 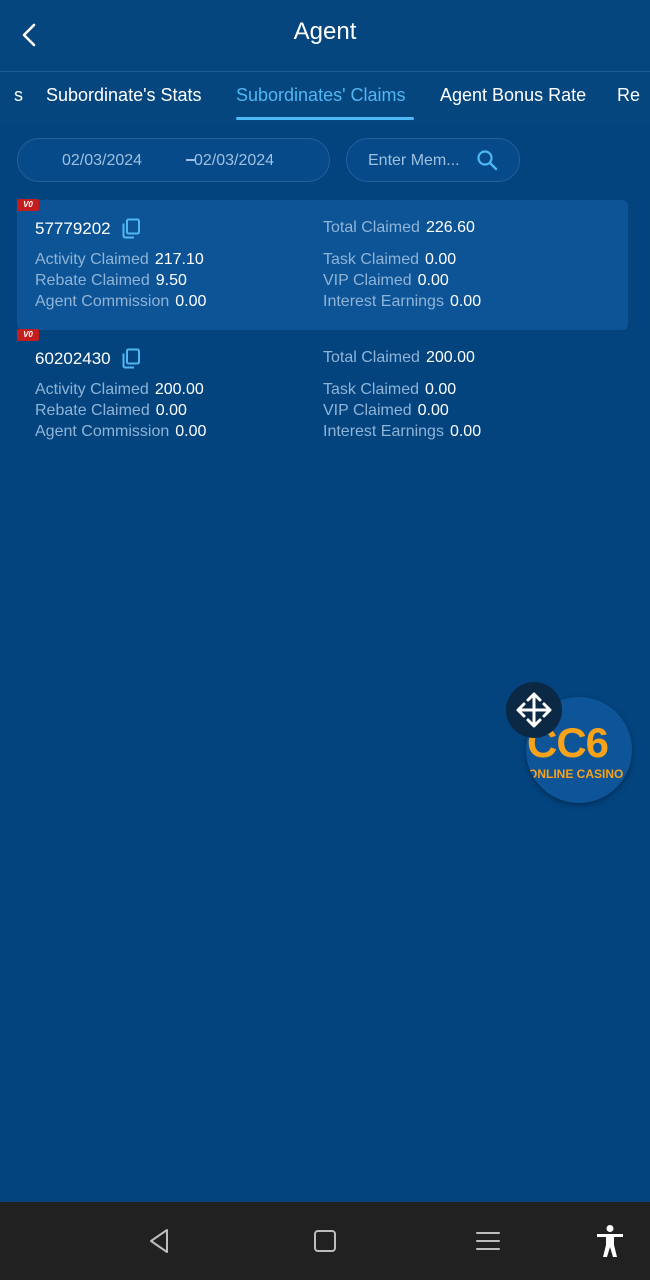 What do you see at coordinates (173, 160) in the screenshot?
I see `date-range-picker: 02/03/2024 02/03/2024` at bounding box center [173, 160].